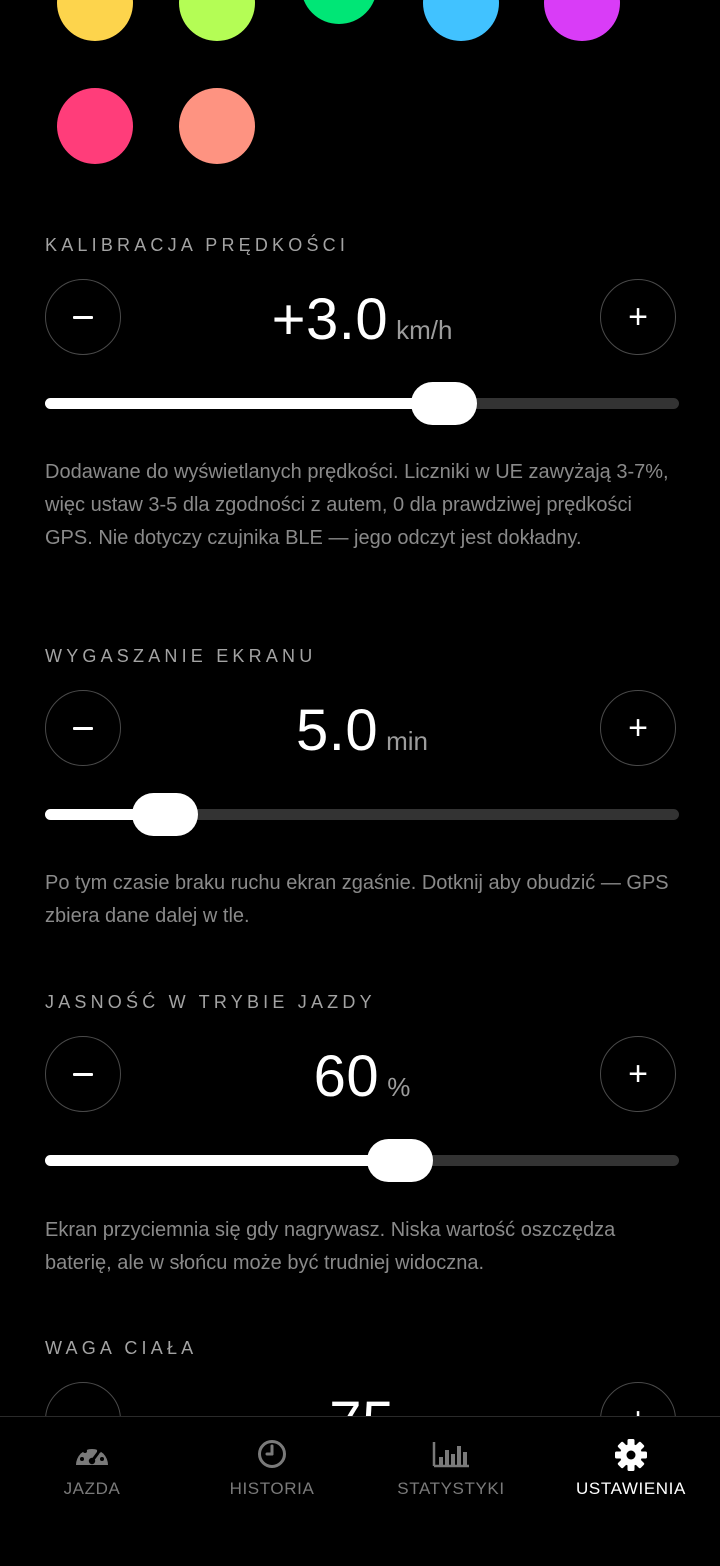  I want to click on tab-statystyki: STATYSTYKI, so click(451, 1472).